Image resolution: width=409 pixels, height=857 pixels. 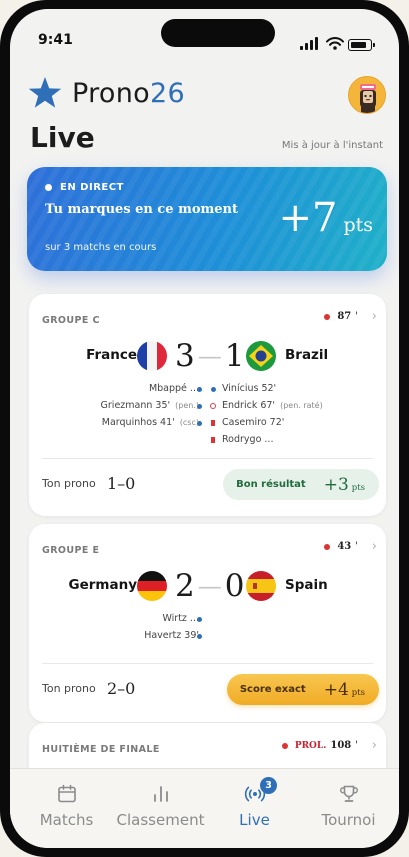 I want to click on tab-label: Matchs, so click(x=66, y=820).